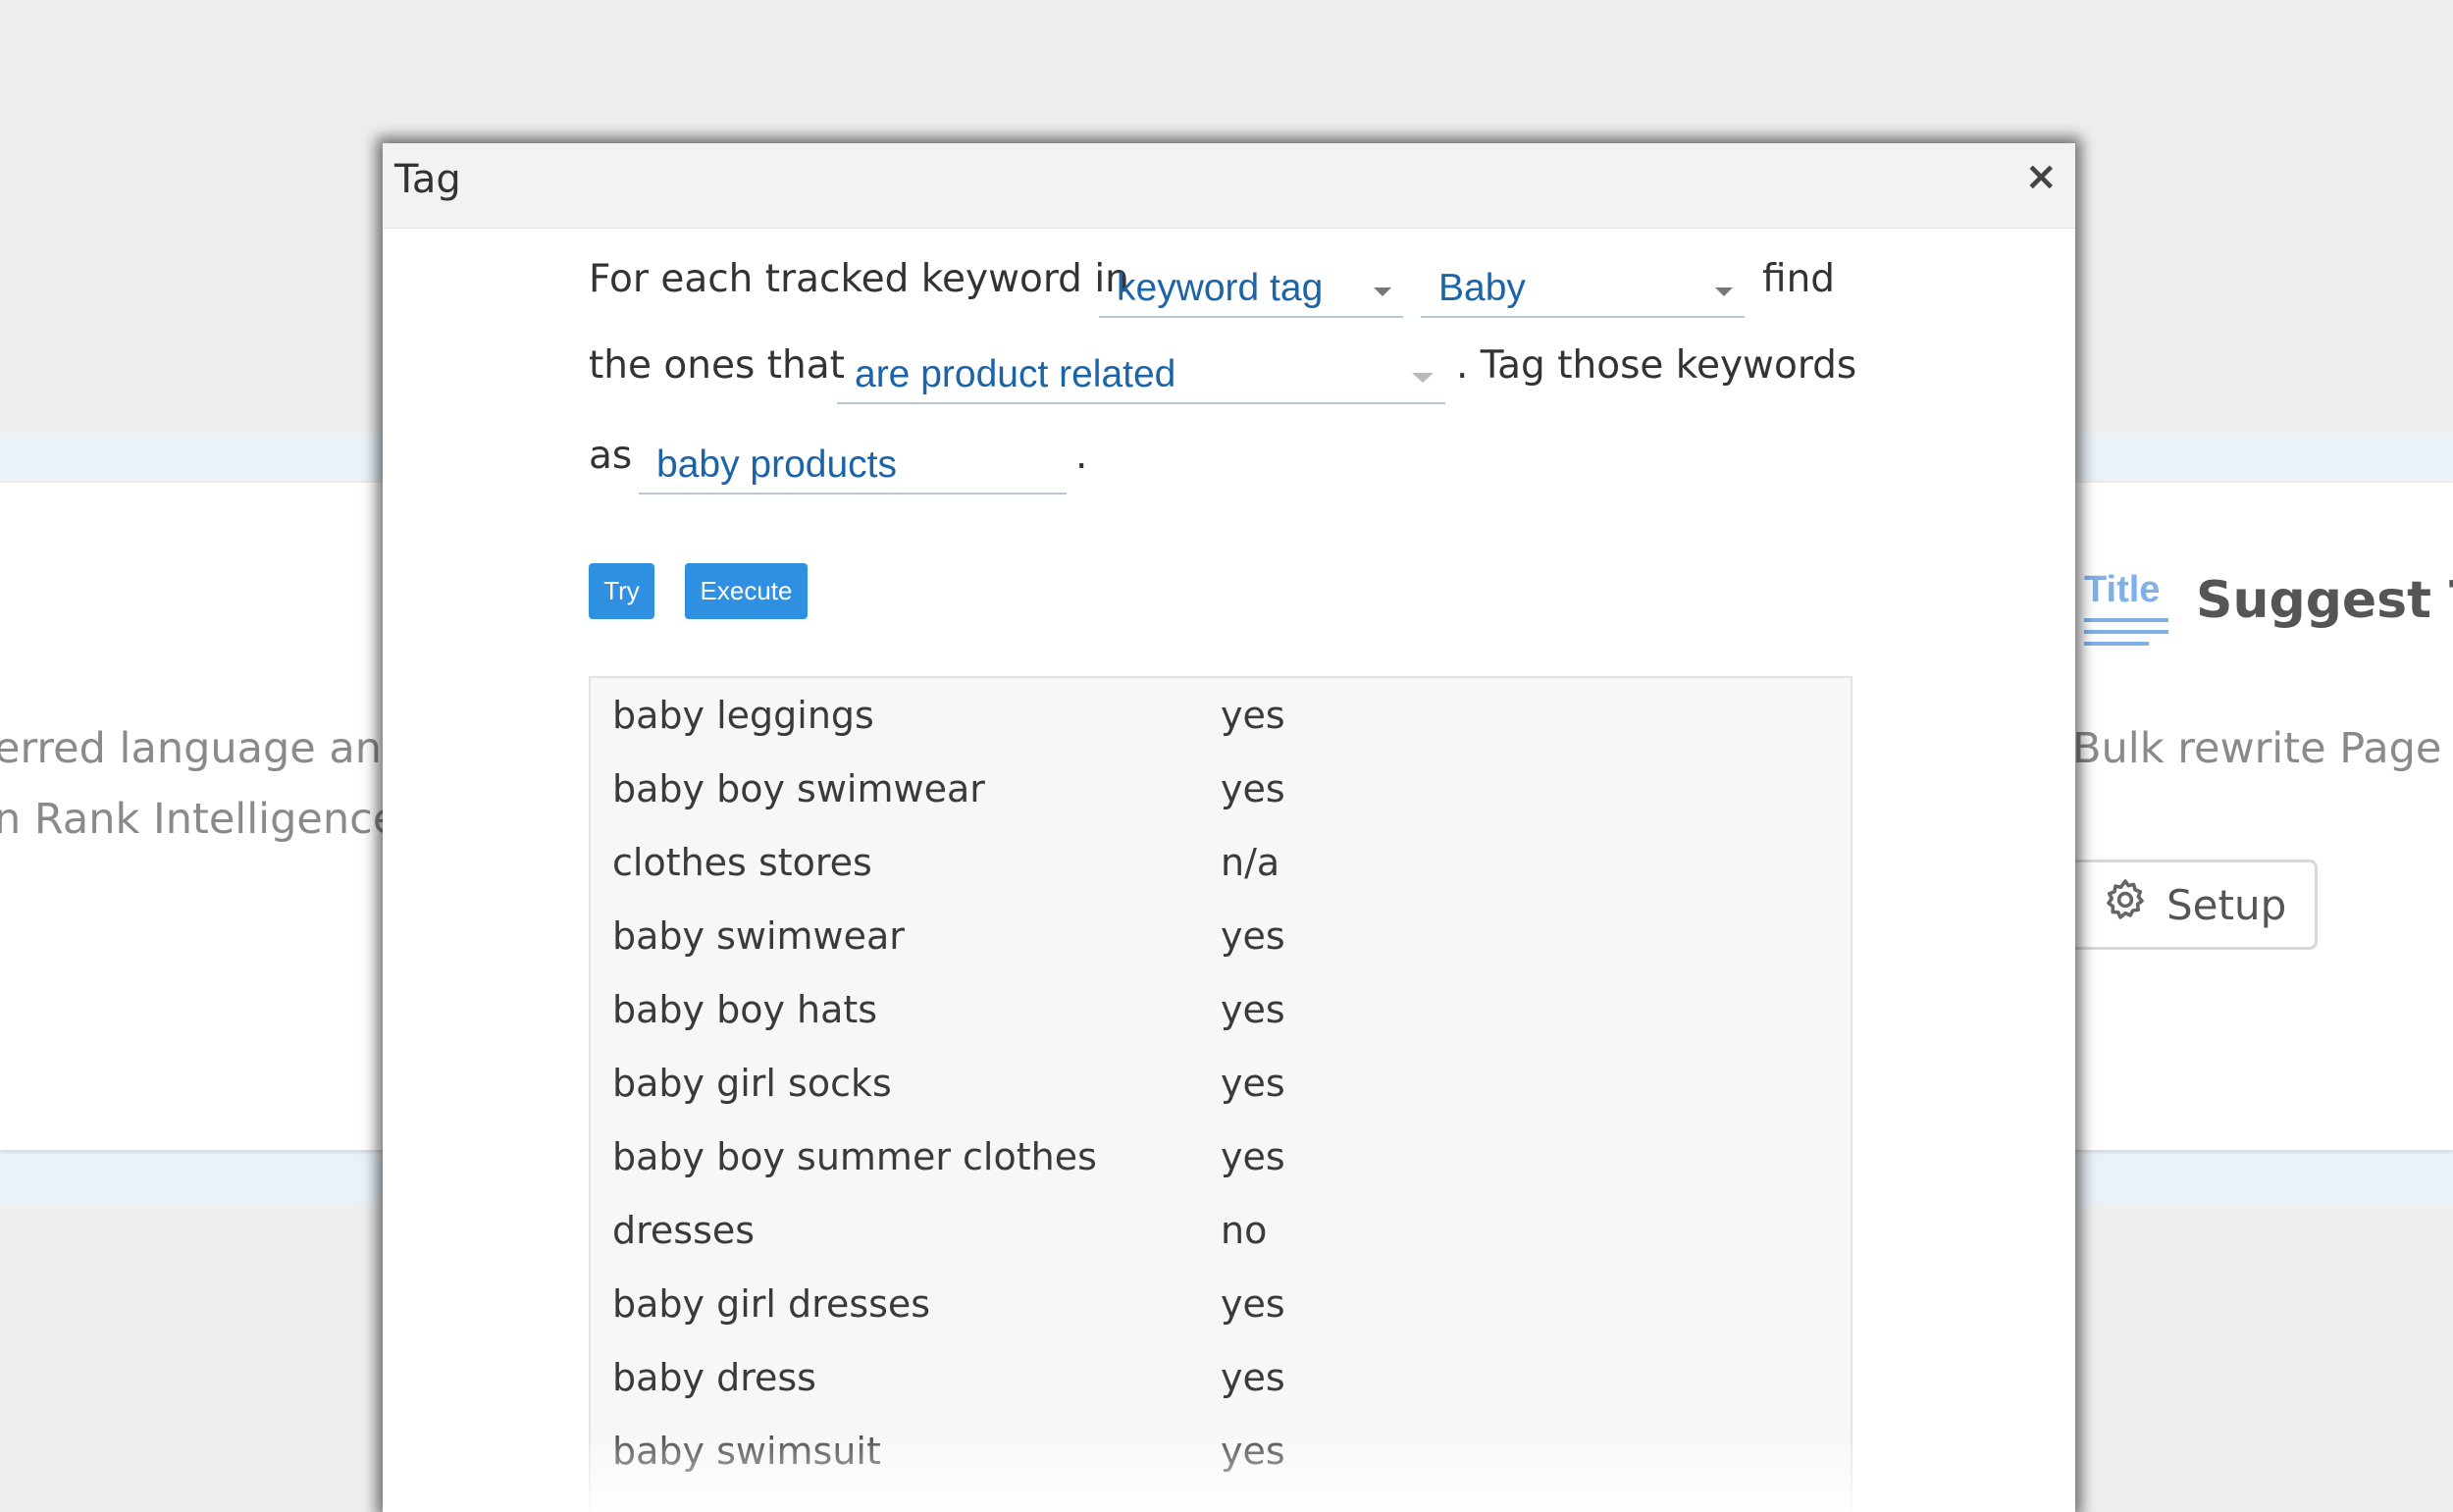  I want to click on table-row: baby boy summer clothes yes, so click(1221, 1158).